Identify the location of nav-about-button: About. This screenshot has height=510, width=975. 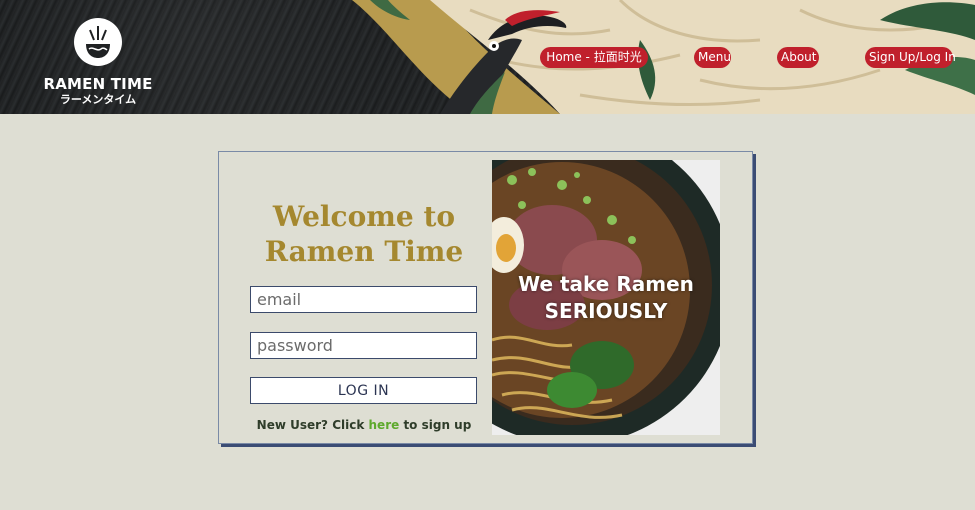
(798, 57).